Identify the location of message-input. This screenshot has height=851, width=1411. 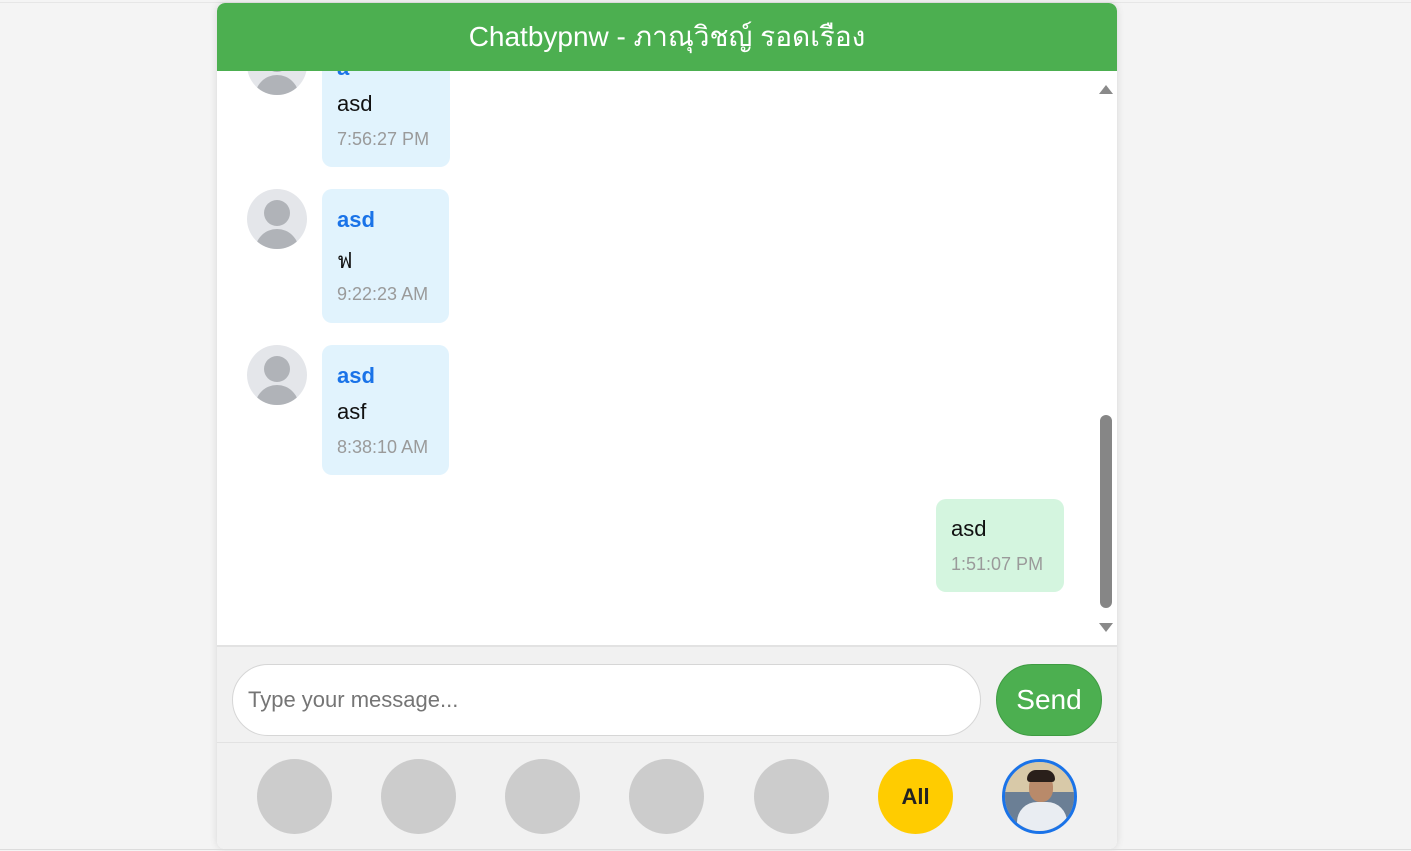
(606, 700).